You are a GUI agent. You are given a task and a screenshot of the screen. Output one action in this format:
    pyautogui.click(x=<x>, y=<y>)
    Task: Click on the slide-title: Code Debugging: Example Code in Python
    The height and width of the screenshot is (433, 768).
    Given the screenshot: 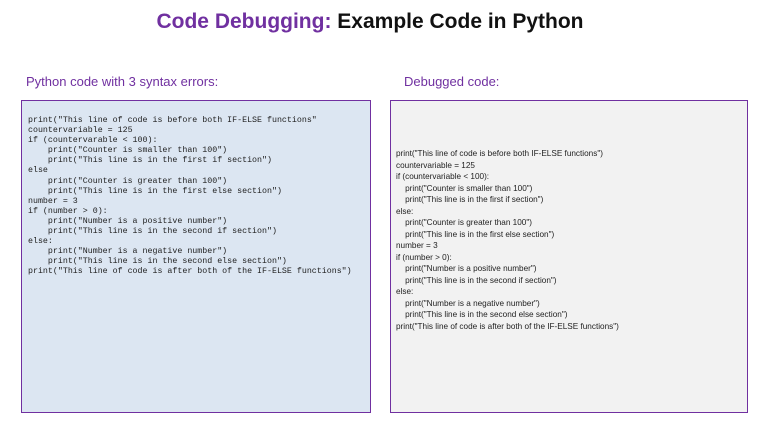 What is the action you would take?
    pyautogui.click(x=370, y=22)
    